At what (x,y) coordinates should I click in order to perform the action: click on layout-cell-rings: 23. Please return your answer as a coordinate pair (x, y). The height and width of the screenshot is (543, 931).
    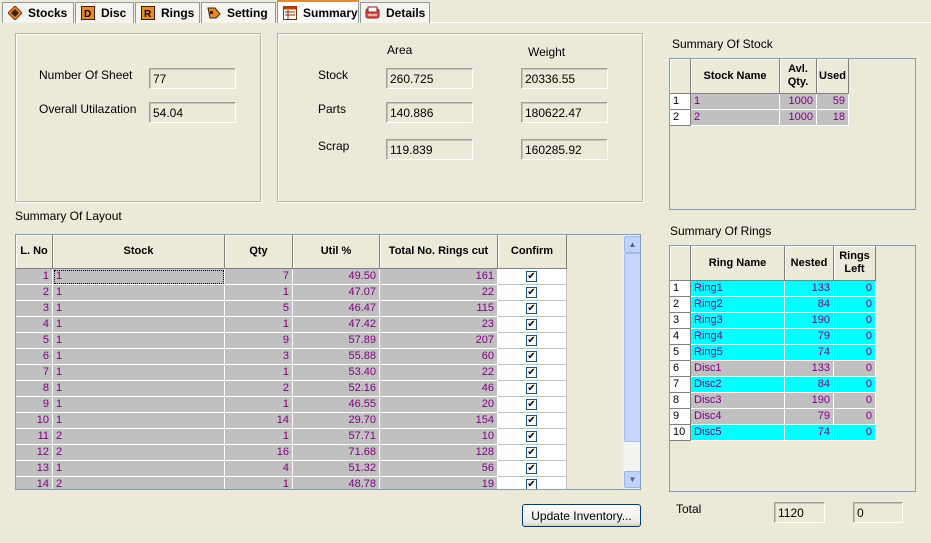
    Looking at the image, I should click on (439, 325).